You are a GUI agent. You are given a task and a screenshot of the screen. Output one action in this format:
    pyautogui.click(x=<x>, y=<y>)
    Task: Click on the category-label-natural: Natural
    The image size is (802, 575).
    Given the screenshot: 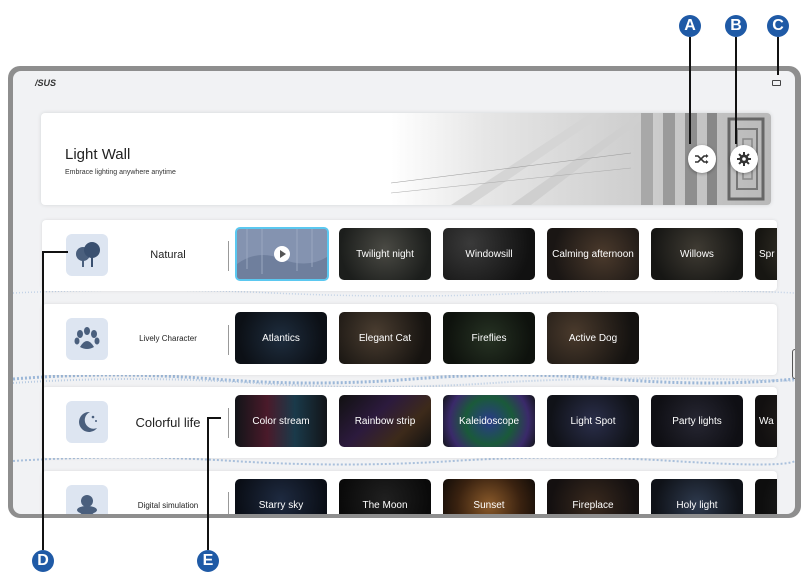 What is the action you would take?
    pyautogui.click(x=168, y=255)
    